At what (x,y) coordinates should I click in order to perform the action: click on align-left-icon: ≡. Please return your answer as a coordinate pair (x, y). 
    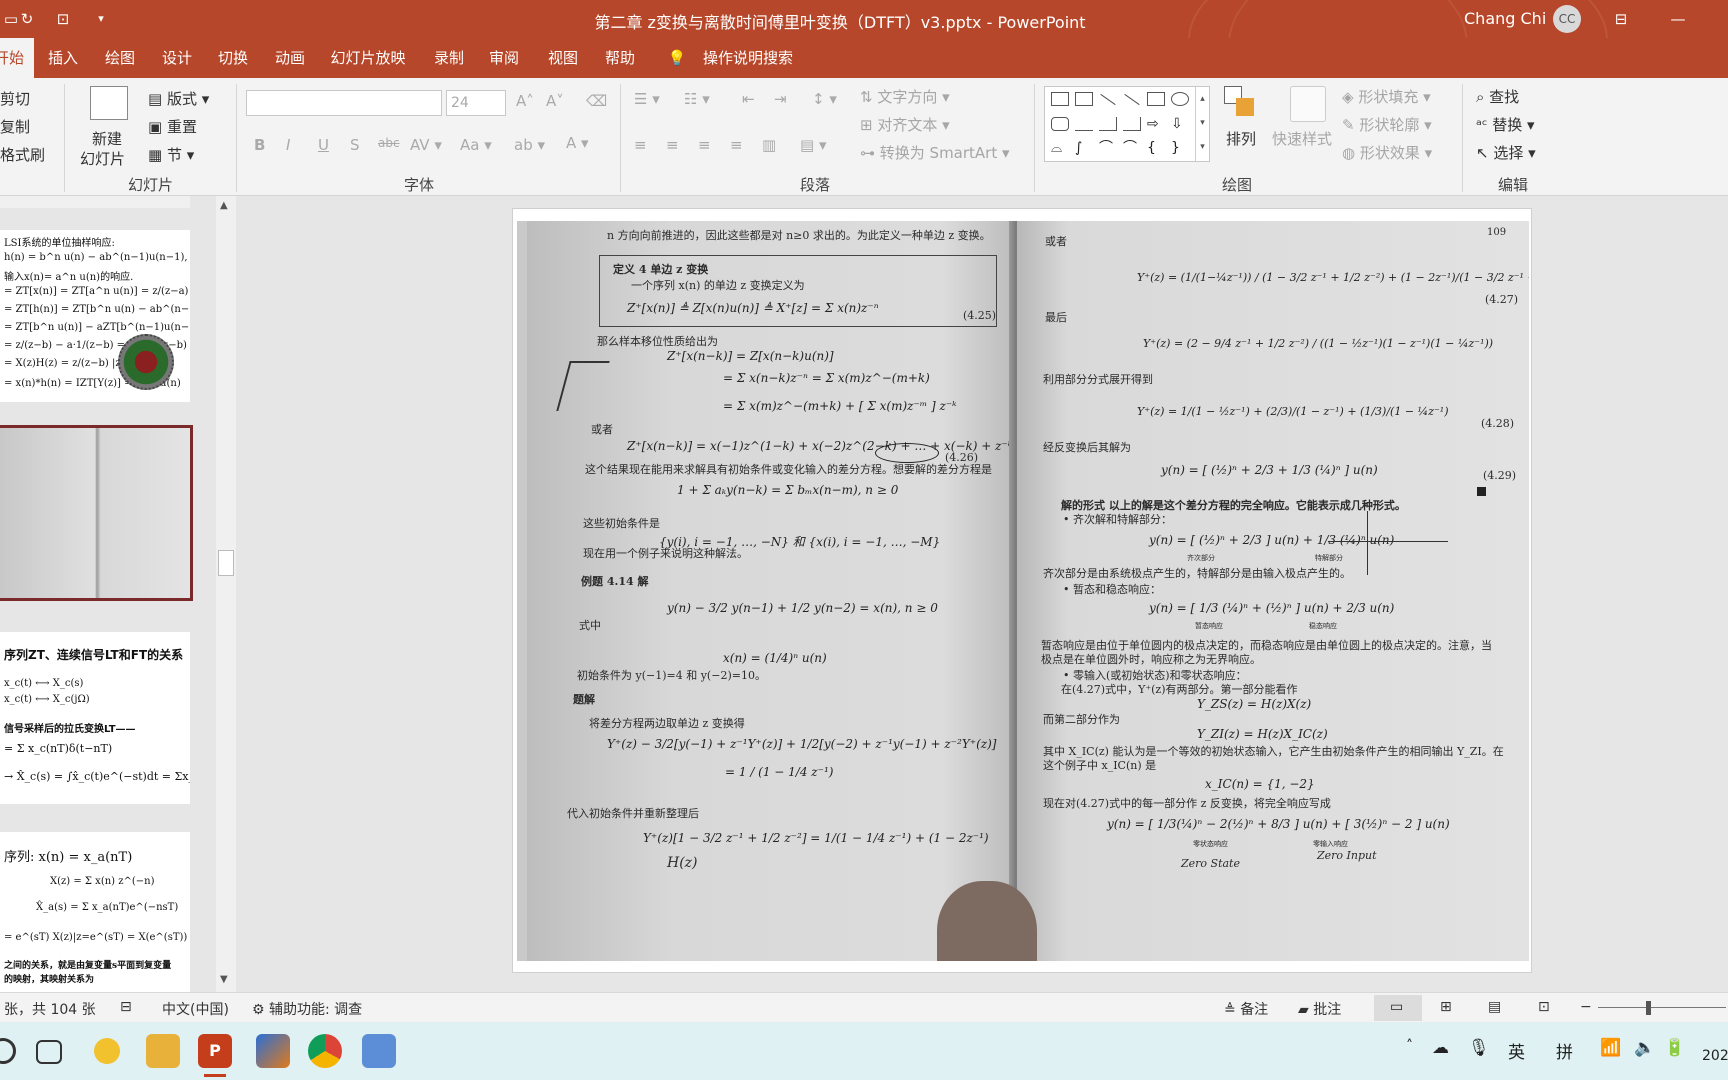
    Looking at the image, I should click on (640, 145).